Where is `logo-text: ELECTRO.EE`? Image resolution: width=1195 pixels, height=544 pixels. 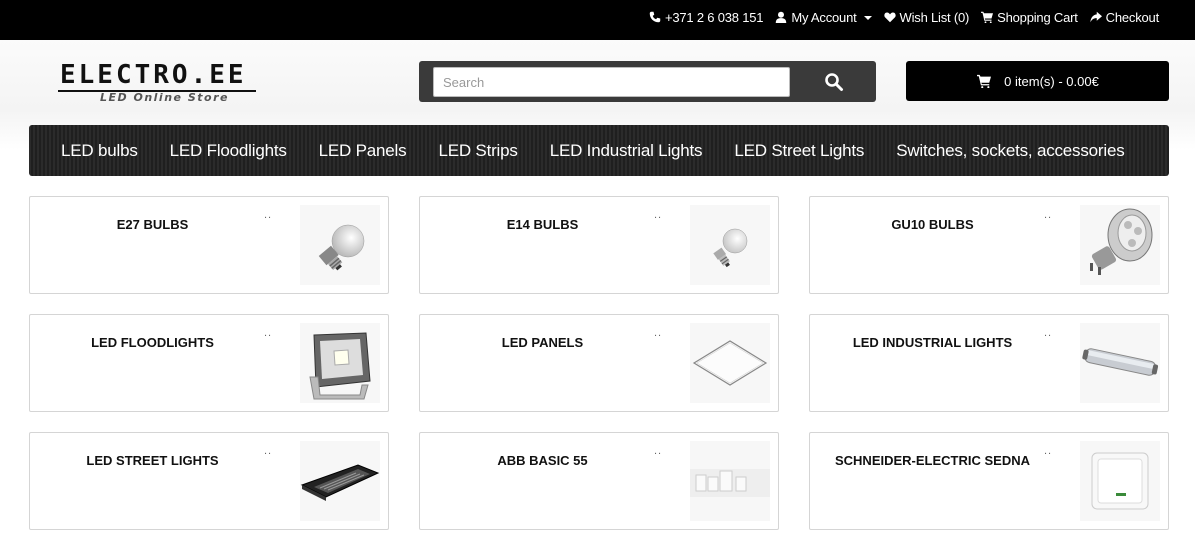 logo-text: ELECTRO.EE is located at coordinates (153, 75).